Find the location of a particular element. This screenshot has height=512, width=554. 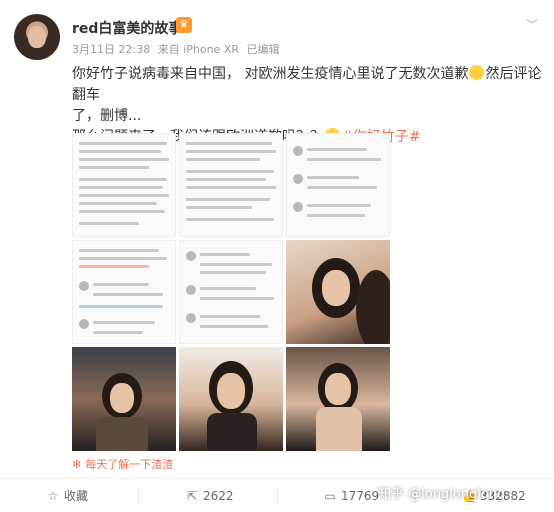

favorite-button: ☆ 收藏 is located at coordinates (67, 495).